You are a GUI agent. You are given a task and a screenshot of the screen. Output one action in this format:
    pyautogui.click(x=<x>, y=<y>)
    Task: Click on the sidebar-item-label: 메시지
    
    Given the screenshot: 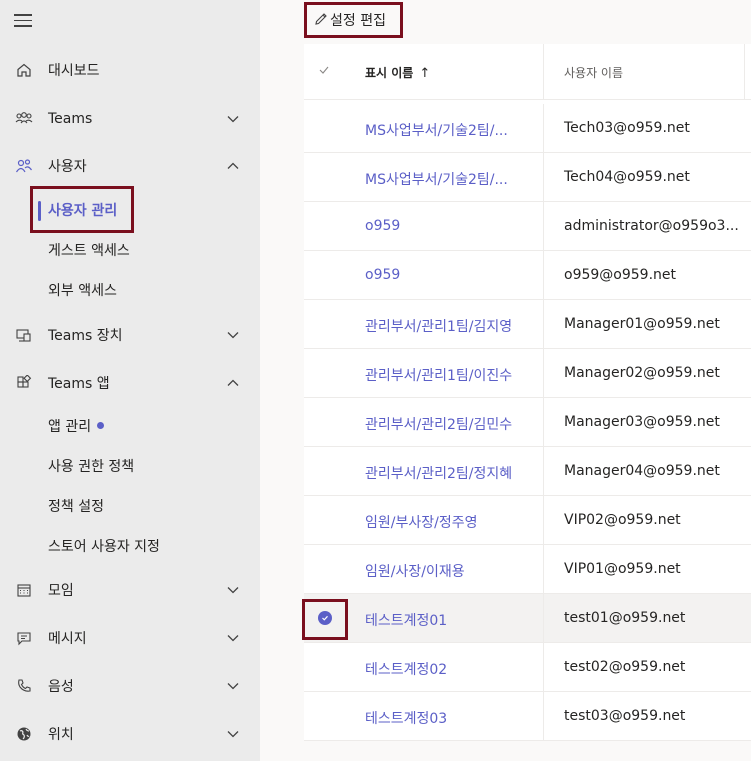 What is the action you would take?
    pyautogui.click(x=67, y=639)
    